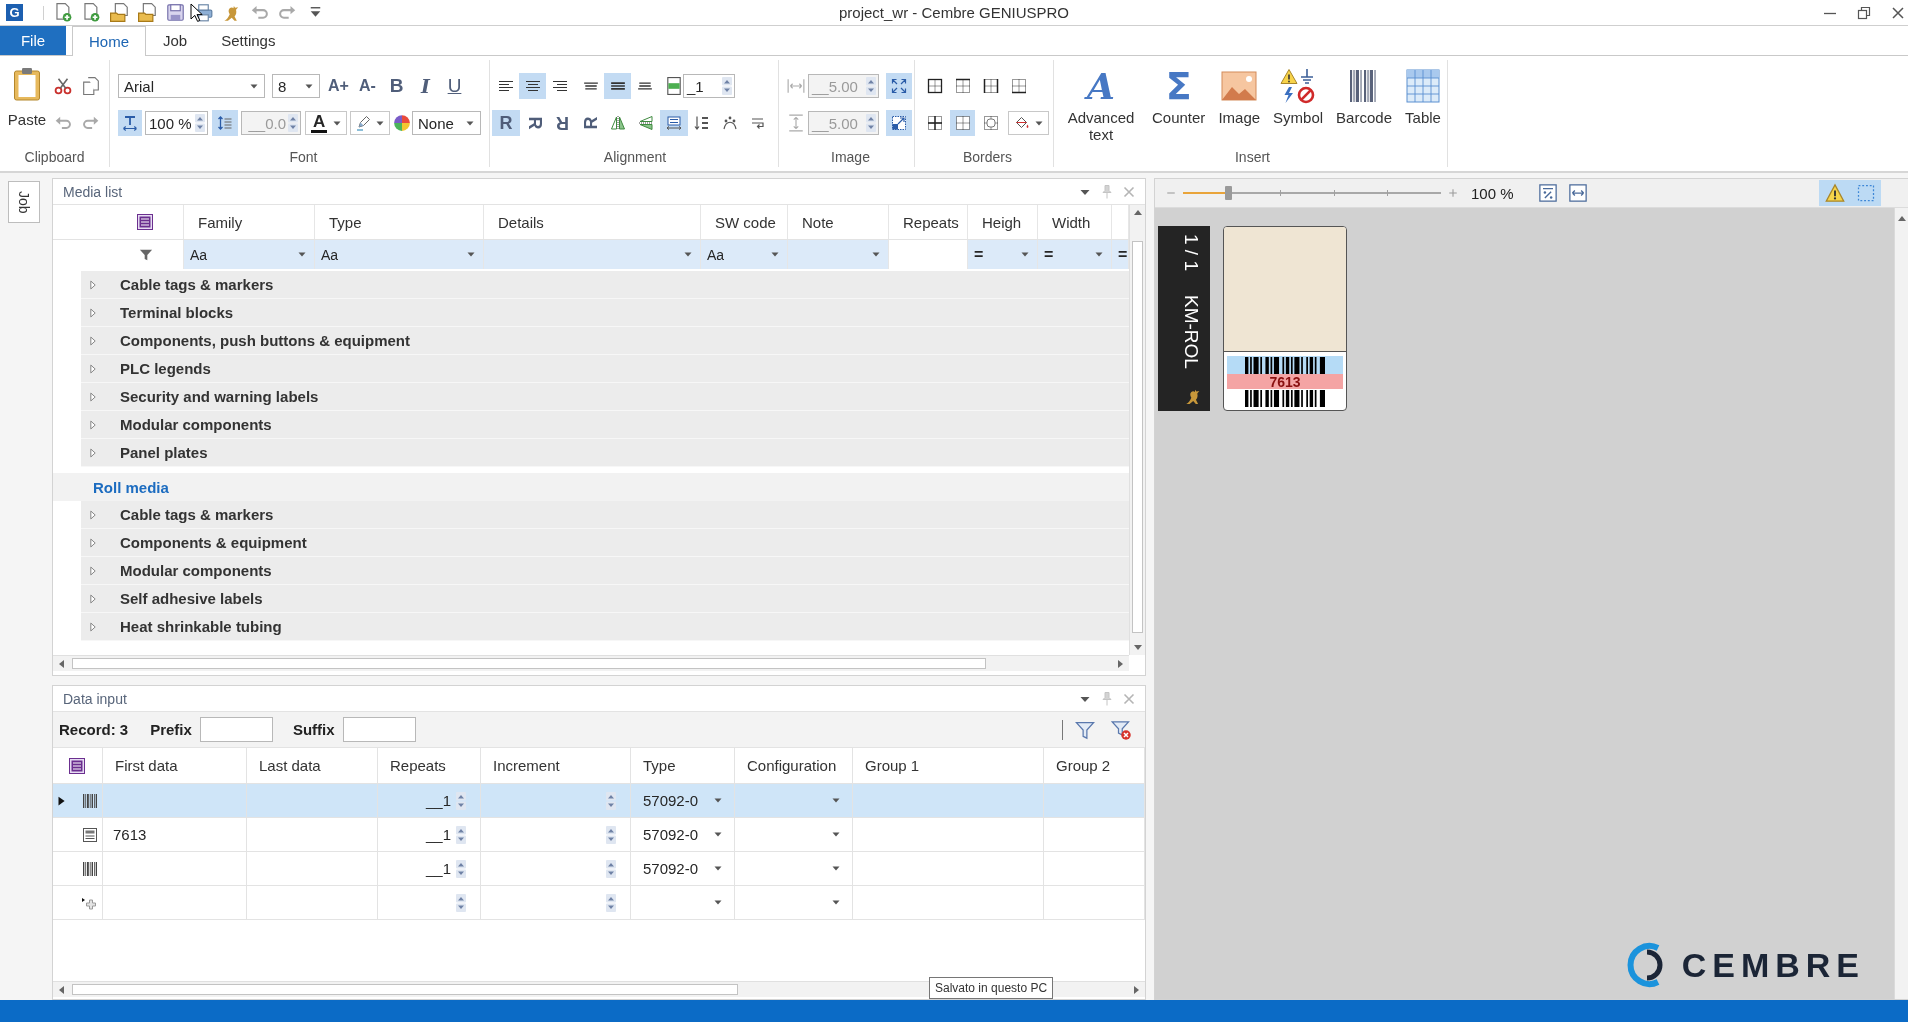 The height and width of the screenshot is (1022, 1908). I want to click on scale-spinner: 100 %, so click(176, 123).